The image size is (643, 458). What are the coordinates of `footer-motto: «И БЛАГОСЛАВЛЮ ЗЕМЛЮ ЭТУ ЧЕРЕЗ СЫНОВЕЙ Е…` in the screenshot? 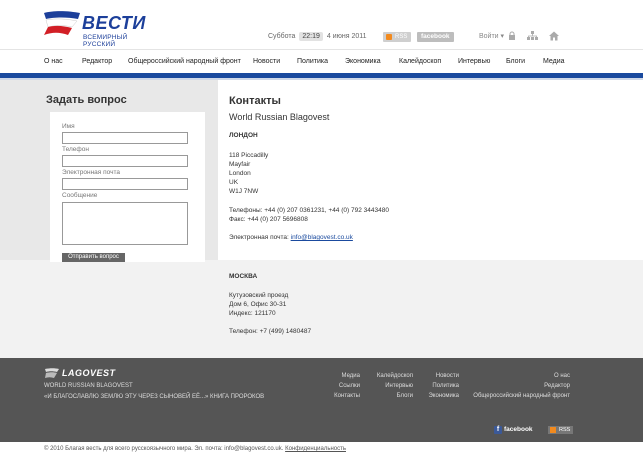 It's located at (154, 397).